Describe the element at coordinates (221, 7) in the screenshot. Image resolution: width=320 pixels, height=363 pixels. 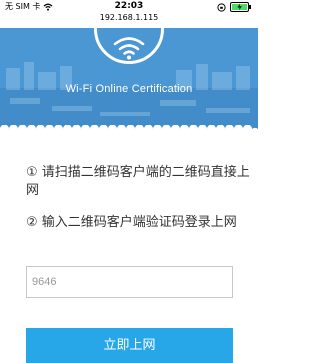
I see `rotation-lock-icon` at that location.